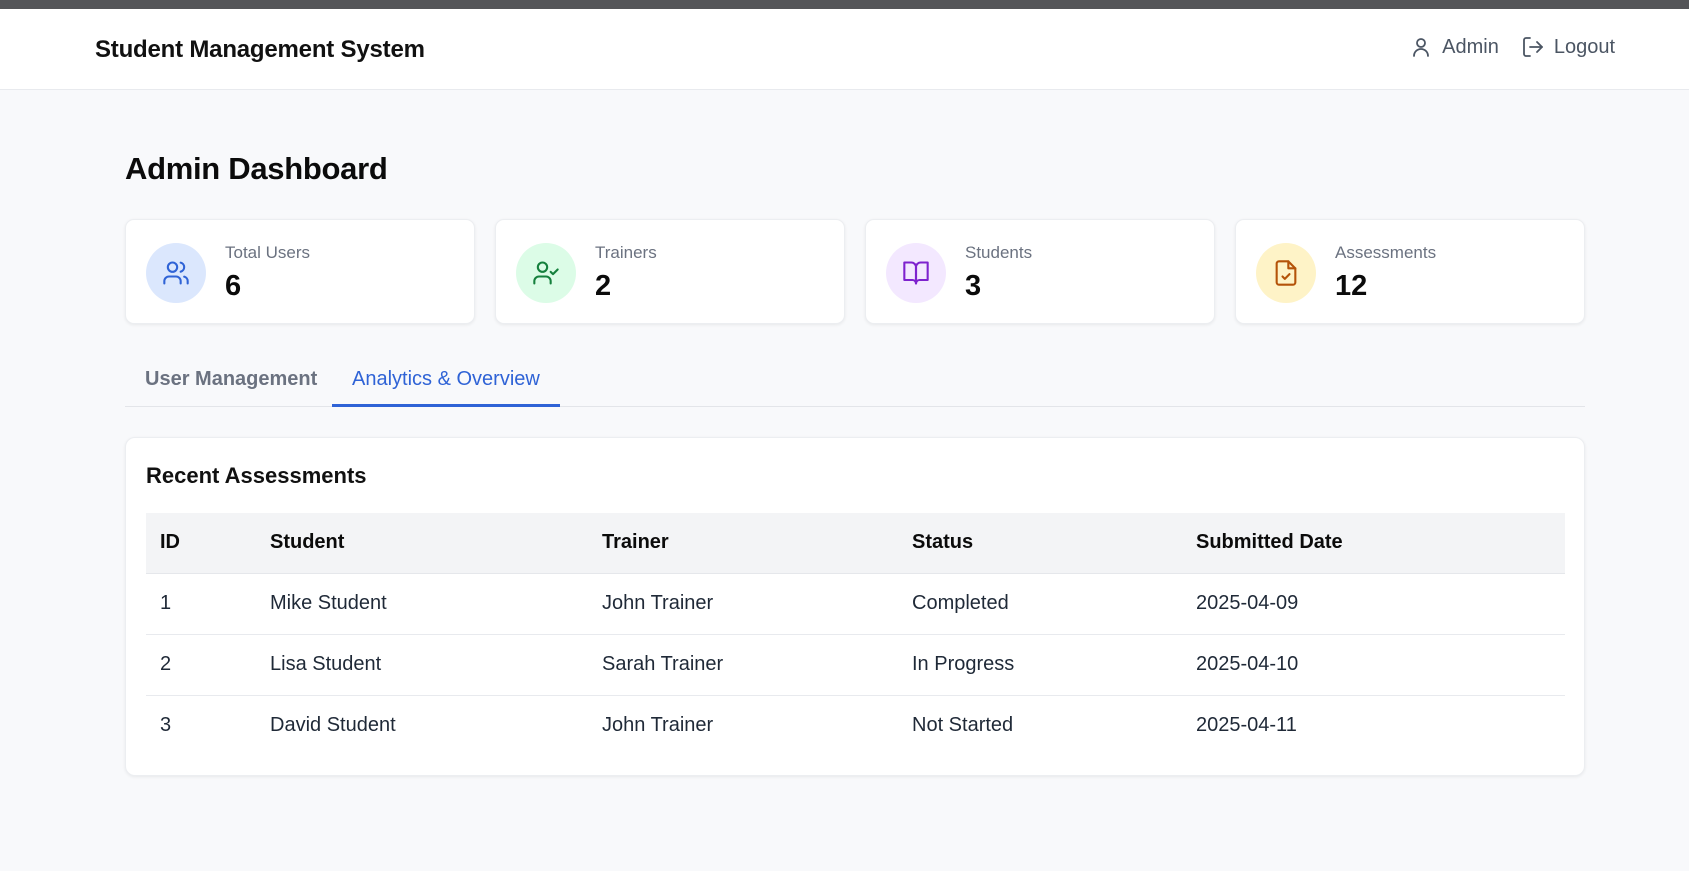 This screenshot has width=1689, height=871. Describe the element at coordinates (999, 252) in the screenshot. I see `stat-label: Students` at that location.